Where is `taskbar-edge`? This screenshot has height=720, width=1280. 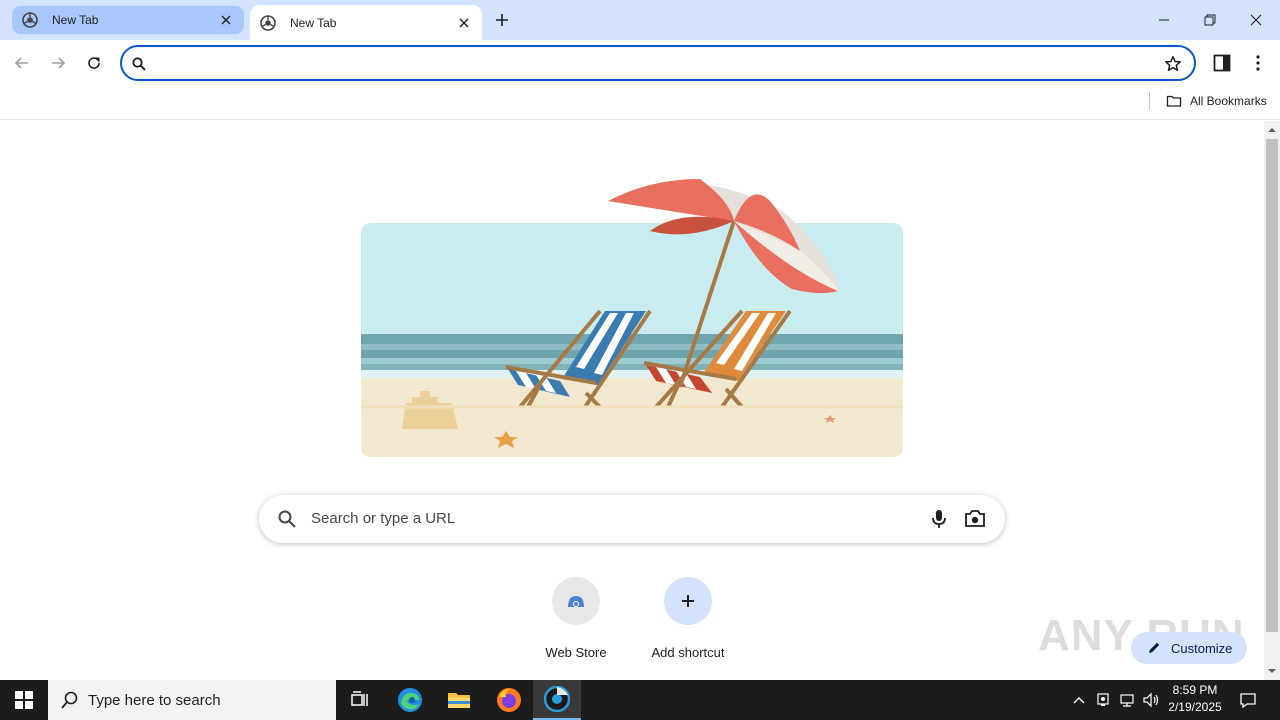 taskbar-edge is located at coordinates (410, 700).